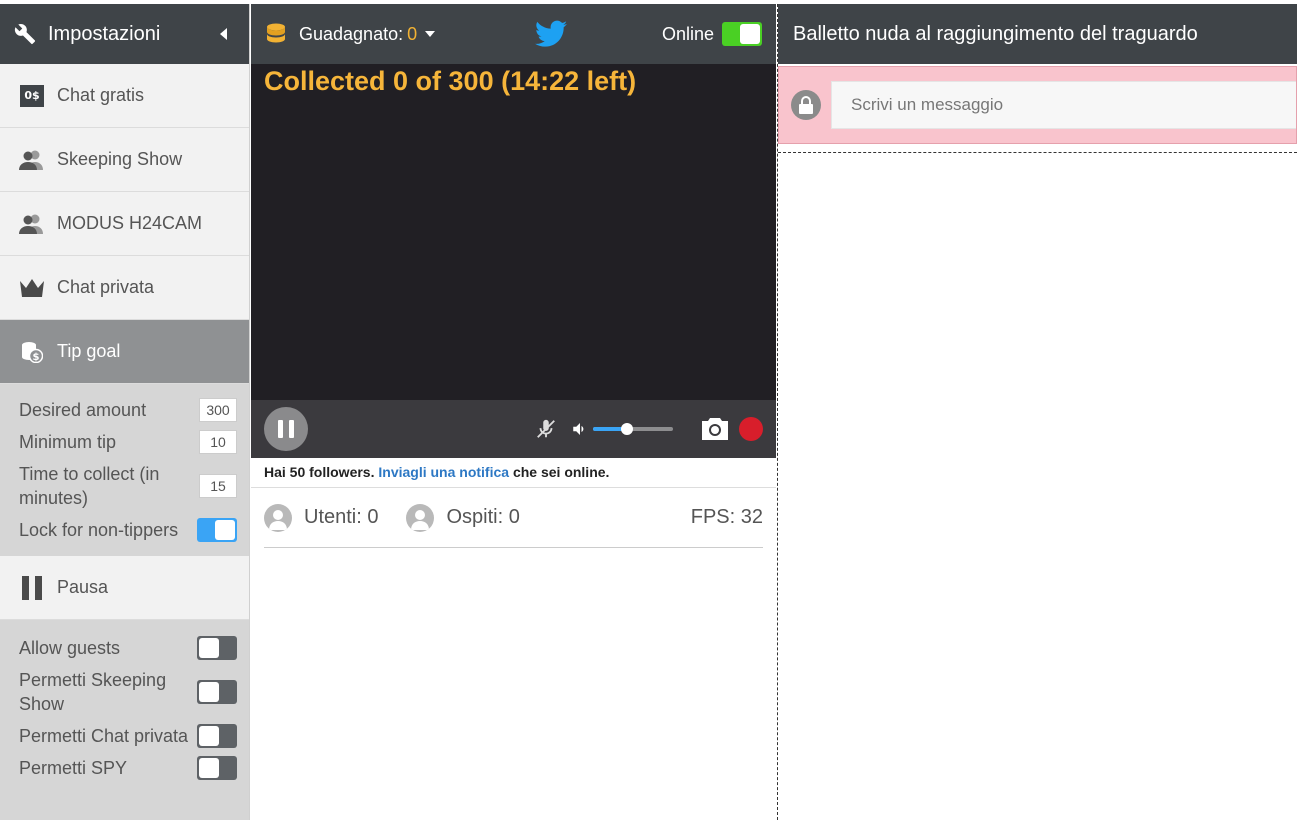 The image size is (1297, 820). Describe the element at coordinates (128, 648) in the screenshot. I see `permission-row: Allow guests` at that location.